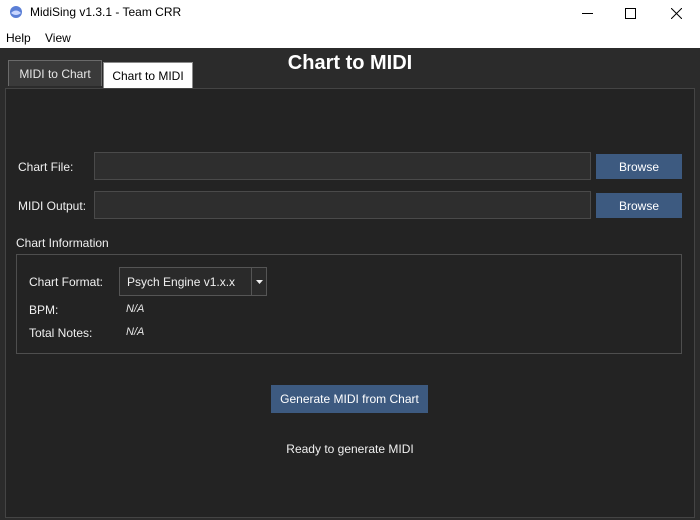 This screenshot has width=700, height=520. What do you see at coordinates (106, 12) in the screenshot?
I see `window-title: MidiSing v1.3.1 - Team CRR` at bounding box center [106, 12].